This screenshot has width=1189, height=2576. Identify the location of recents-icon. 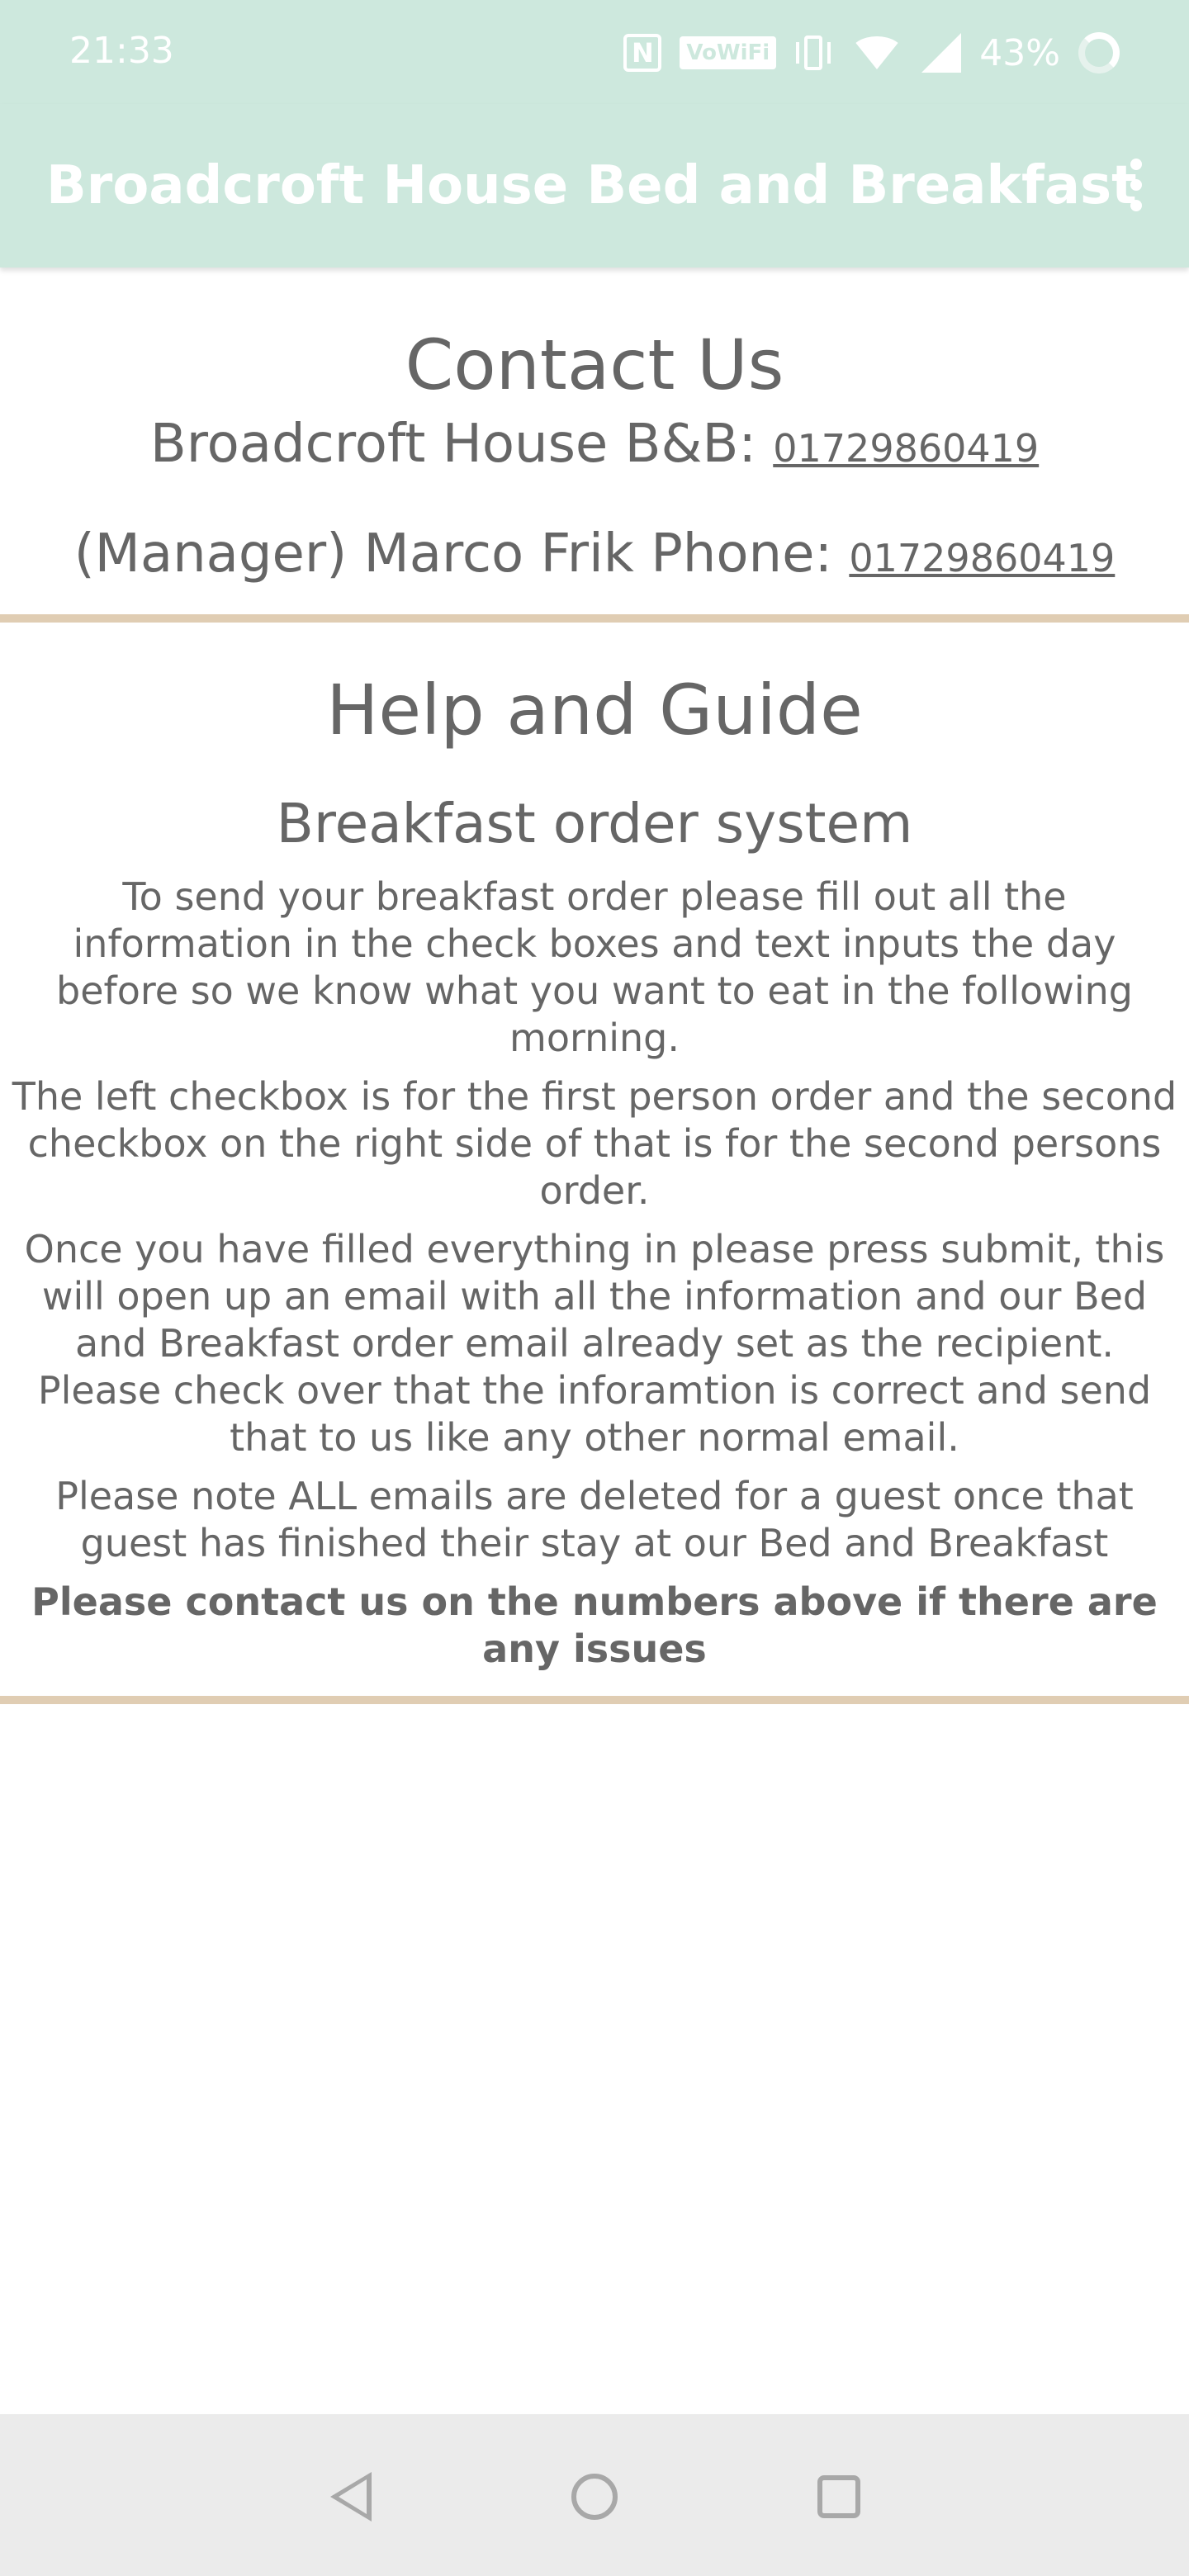
(838, 2496).